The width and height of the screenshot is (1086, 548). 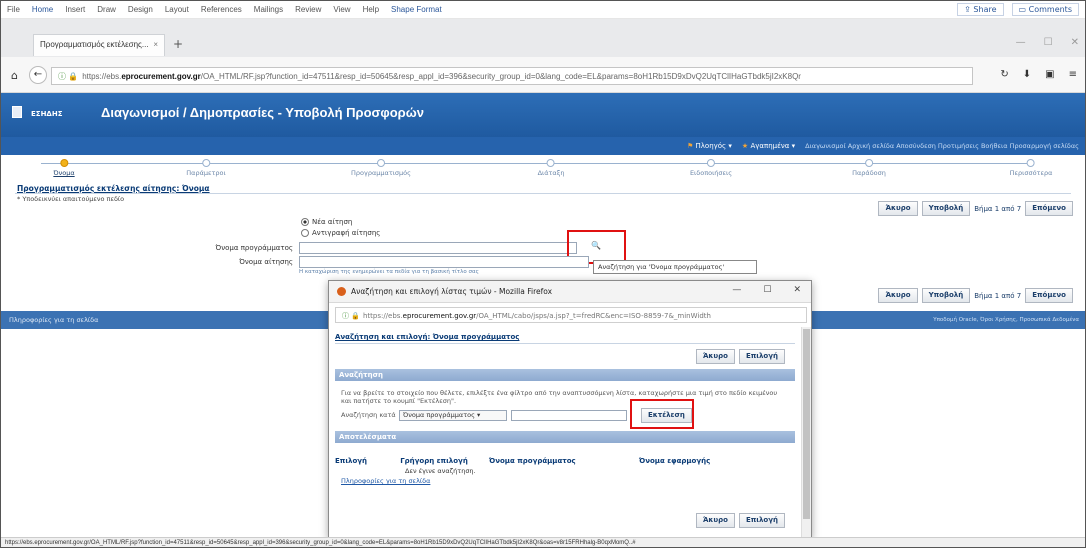 I want to click on back-button: ←, so click(x=38, y=75).